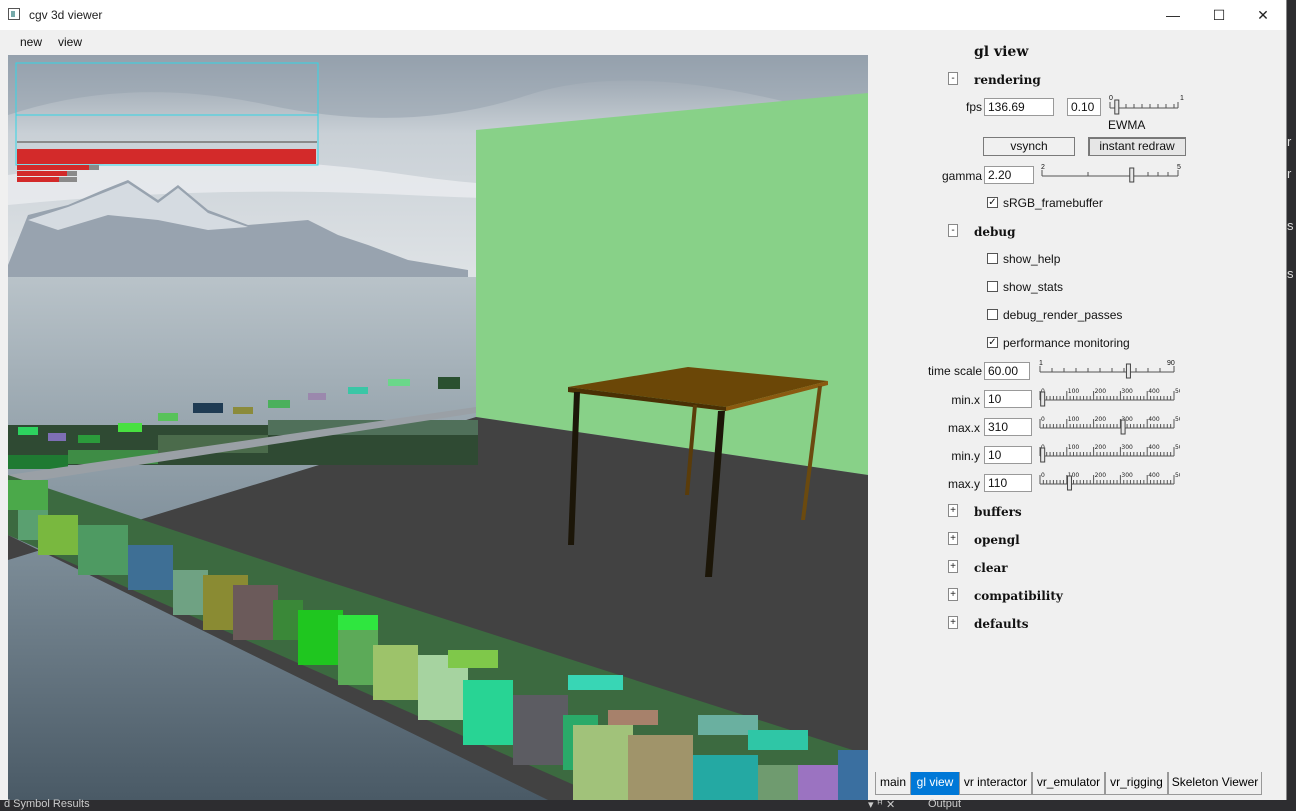 This screenshot has width=1296, height=811. Describe the element at coordinates (953, 538) in the screenshot. I see `opengl-expand-toggle: +` at that location.